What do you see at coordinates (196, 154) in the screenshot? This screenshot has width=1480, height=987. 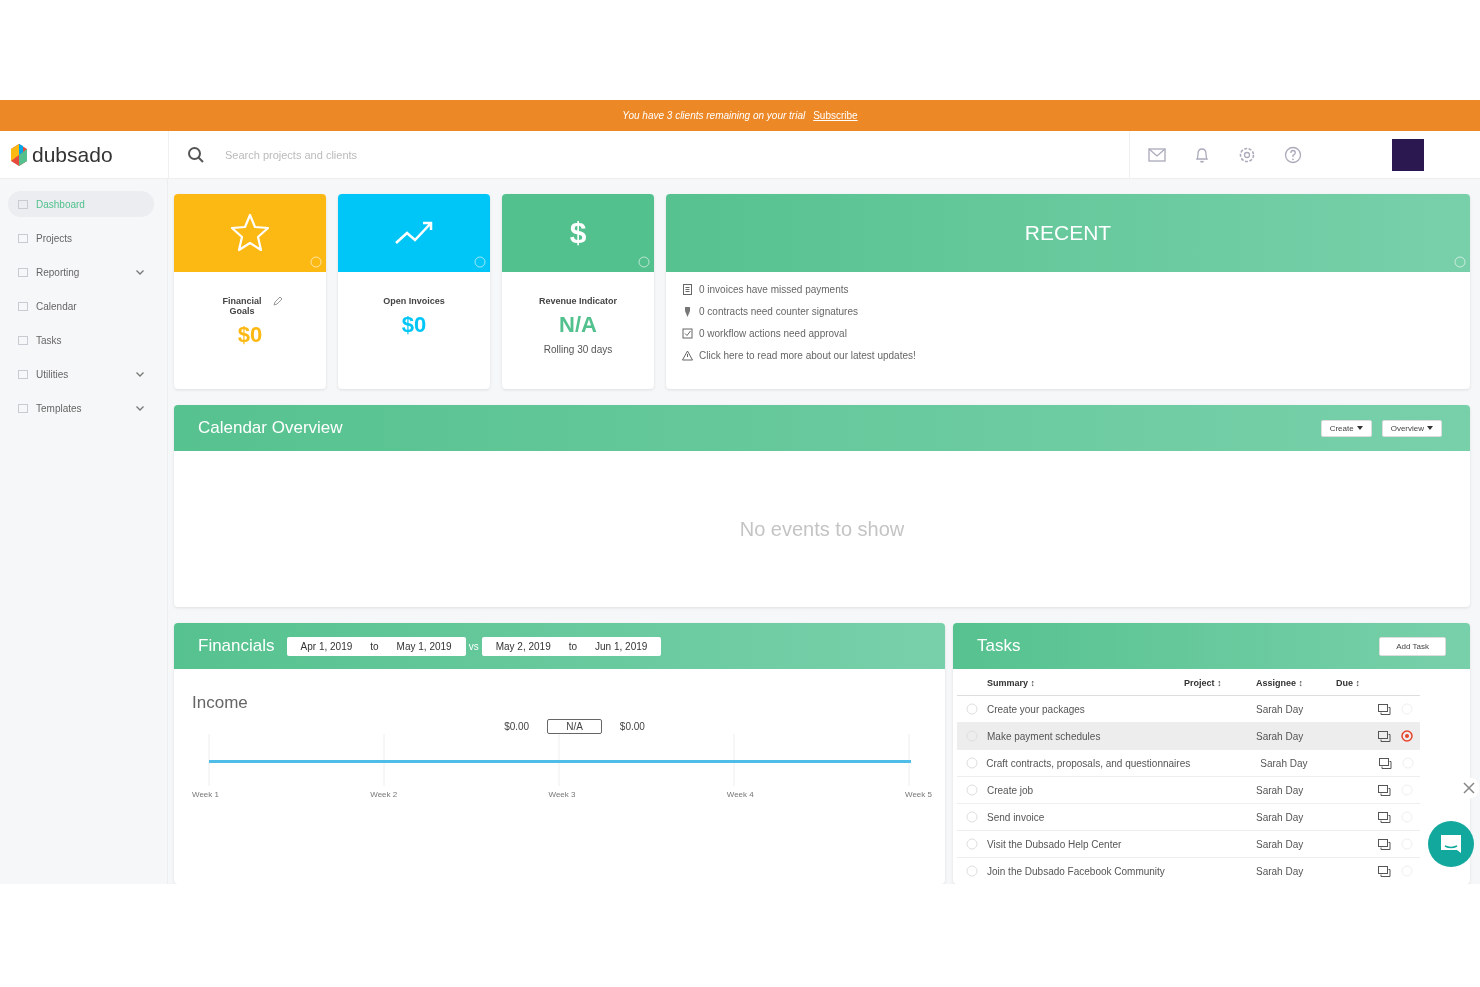 I see `search-icon` at bounding box center [196, 154].